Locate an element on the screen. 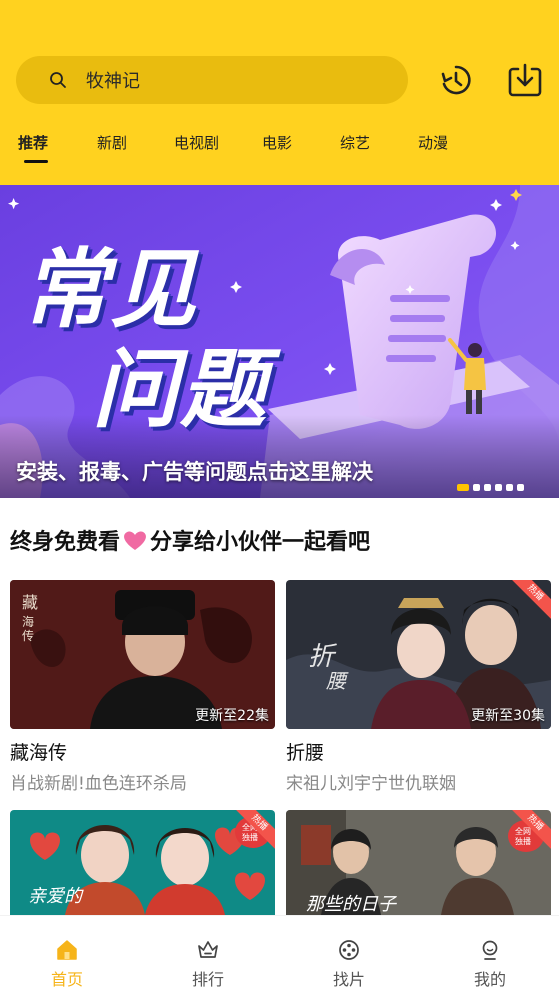 The width and height of the screenshot is (559, 996). tab-tv-series: 电视剧 is located at coordinates (196, 142).